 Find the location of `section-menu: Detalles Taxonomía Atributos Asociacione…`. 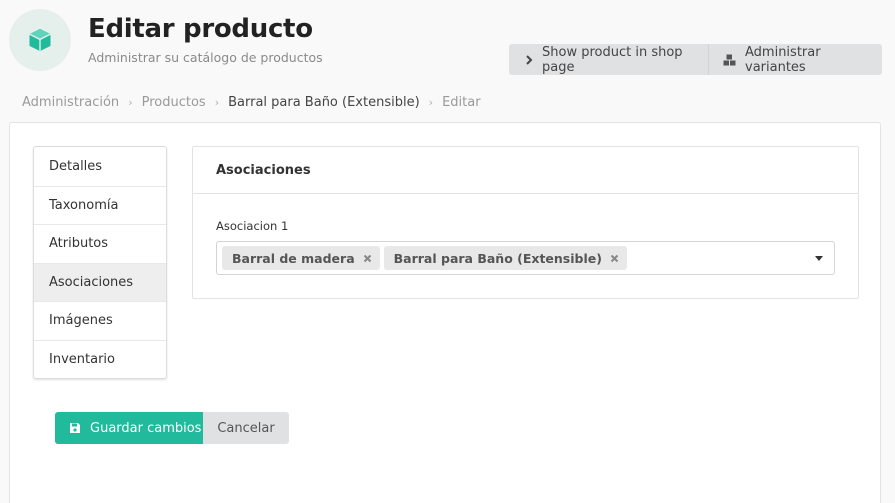

section-menu: Detalles Taxonomía Atributos Asociacione… is located at coordinates (100, 262).